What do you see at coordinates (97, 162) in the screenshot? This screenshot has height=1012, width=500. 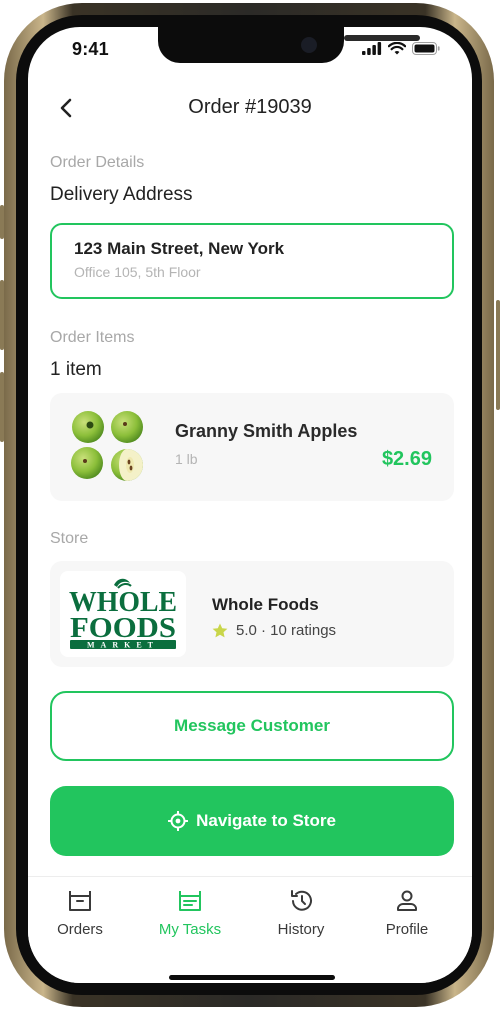 I see `order-details-label: Order Details` at bounding box center [97, 162].